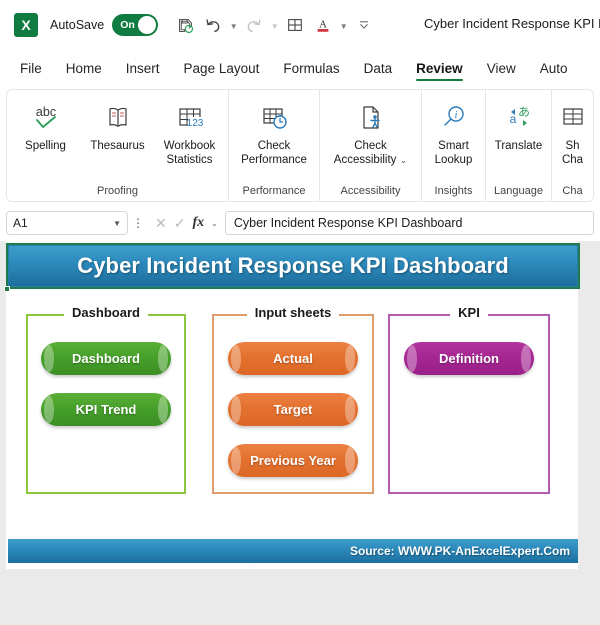 The width and height of the screenshot is (600, 625). I want to click on button-label: KPI Trend, so click(106, 409).